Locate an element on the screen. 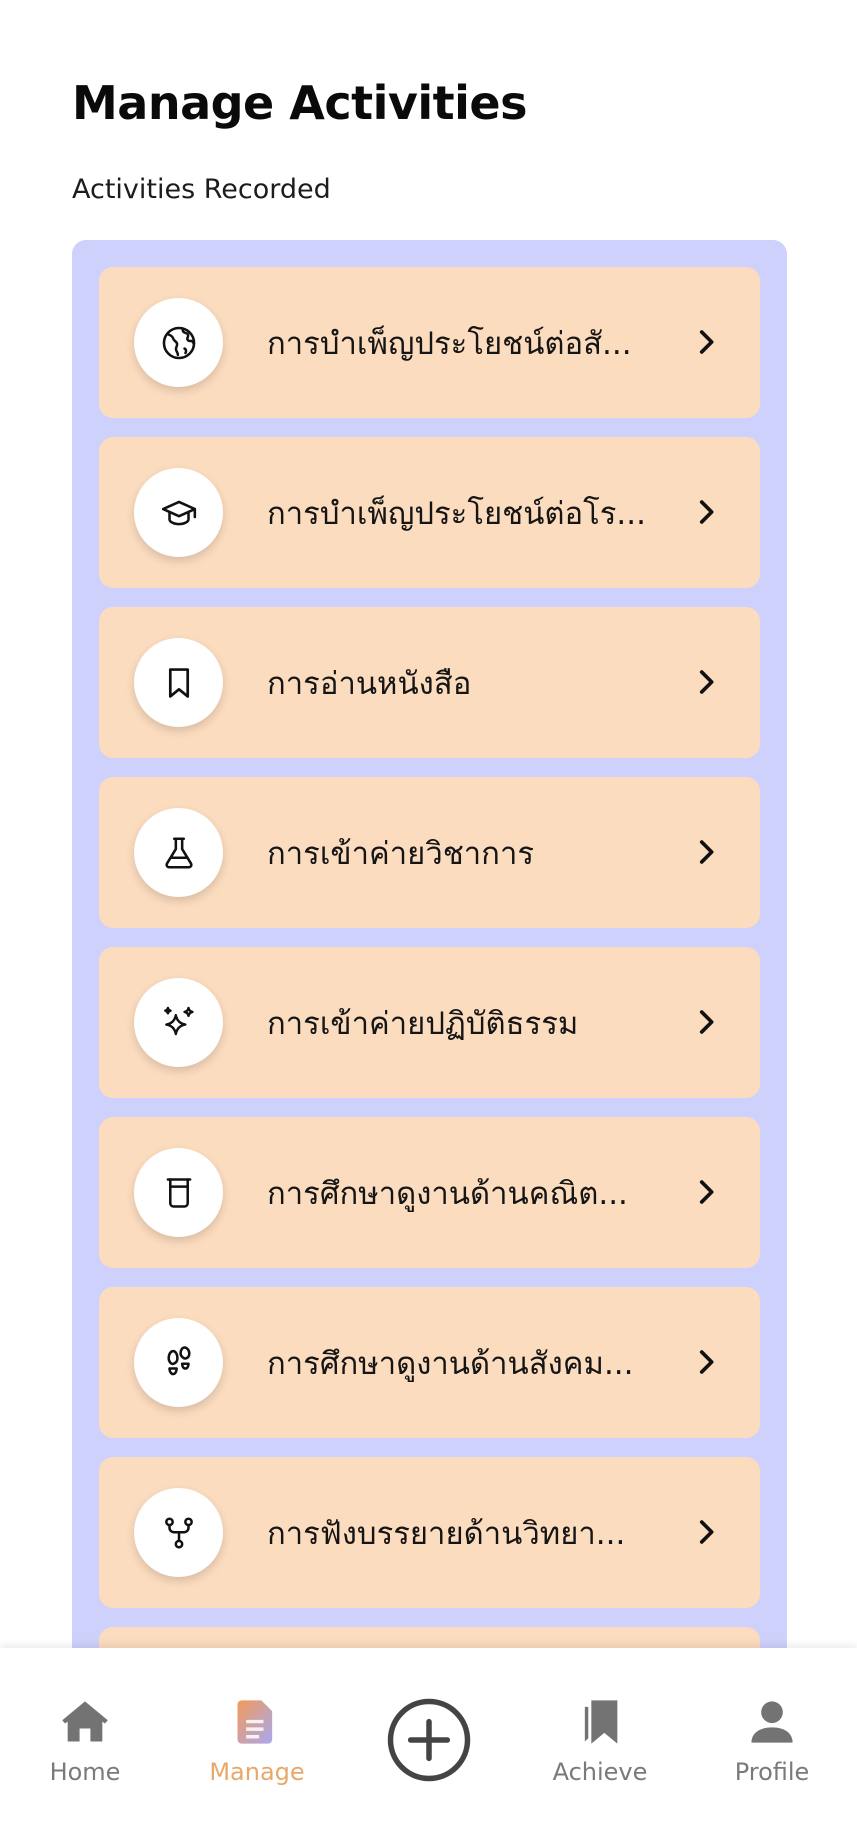 The image size is (857, 1832). nav-item-home: Home is located at coordinates (85, 1751).